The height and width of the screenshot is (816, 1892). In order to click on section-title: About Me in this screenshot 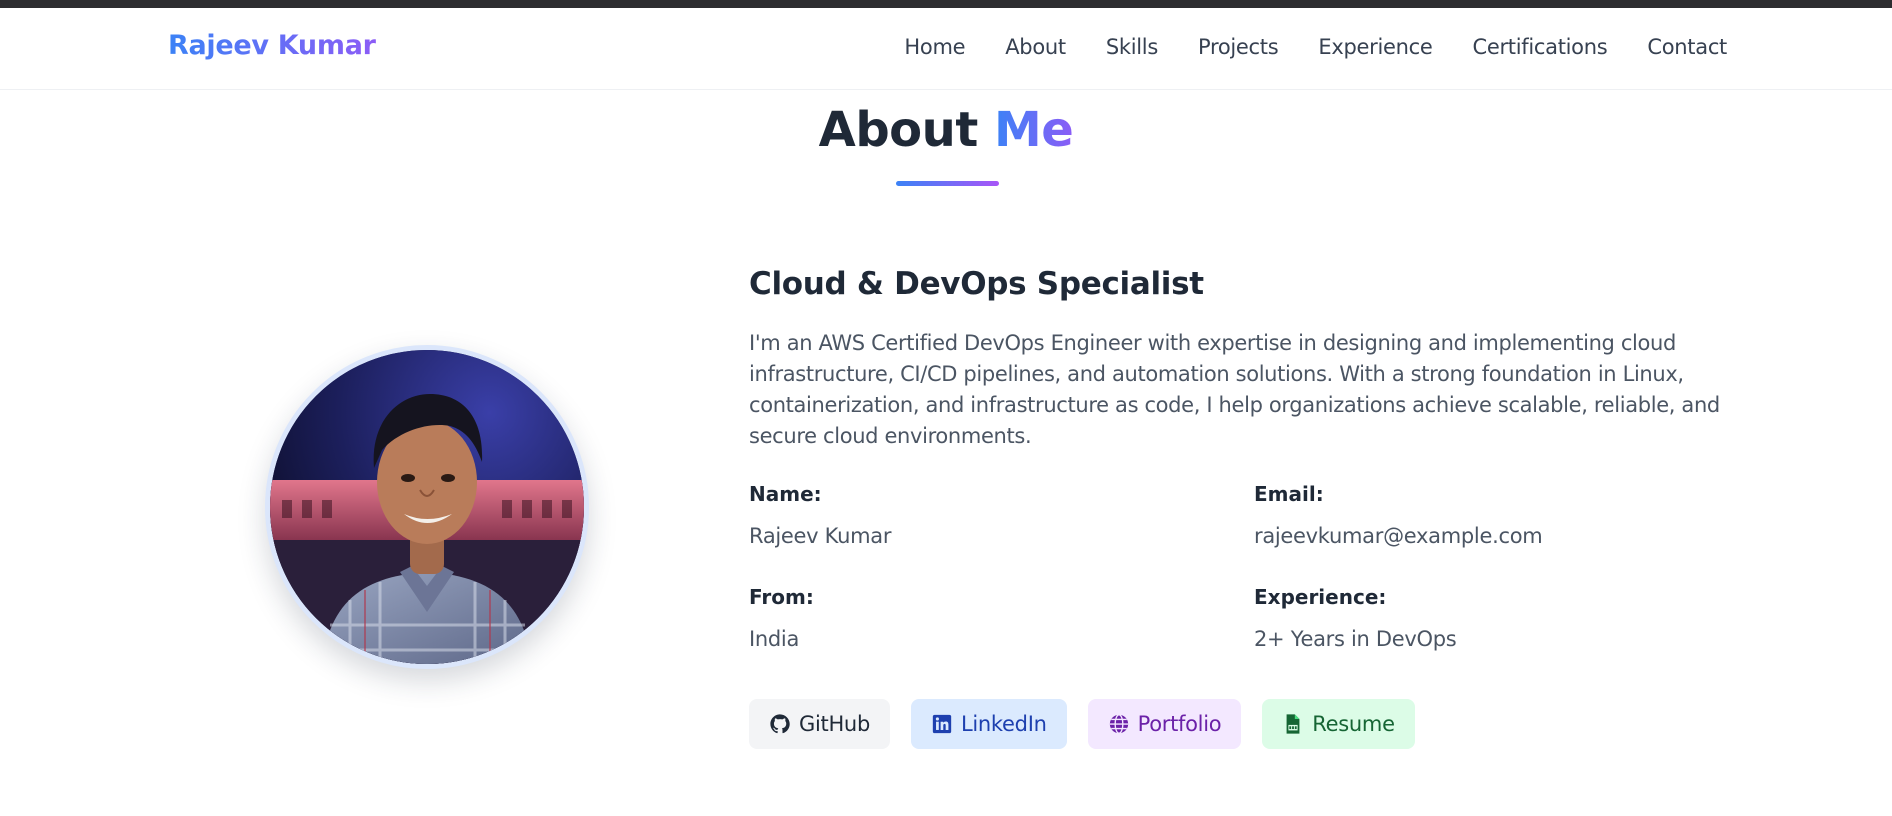, I will do `click(946, 130)`.